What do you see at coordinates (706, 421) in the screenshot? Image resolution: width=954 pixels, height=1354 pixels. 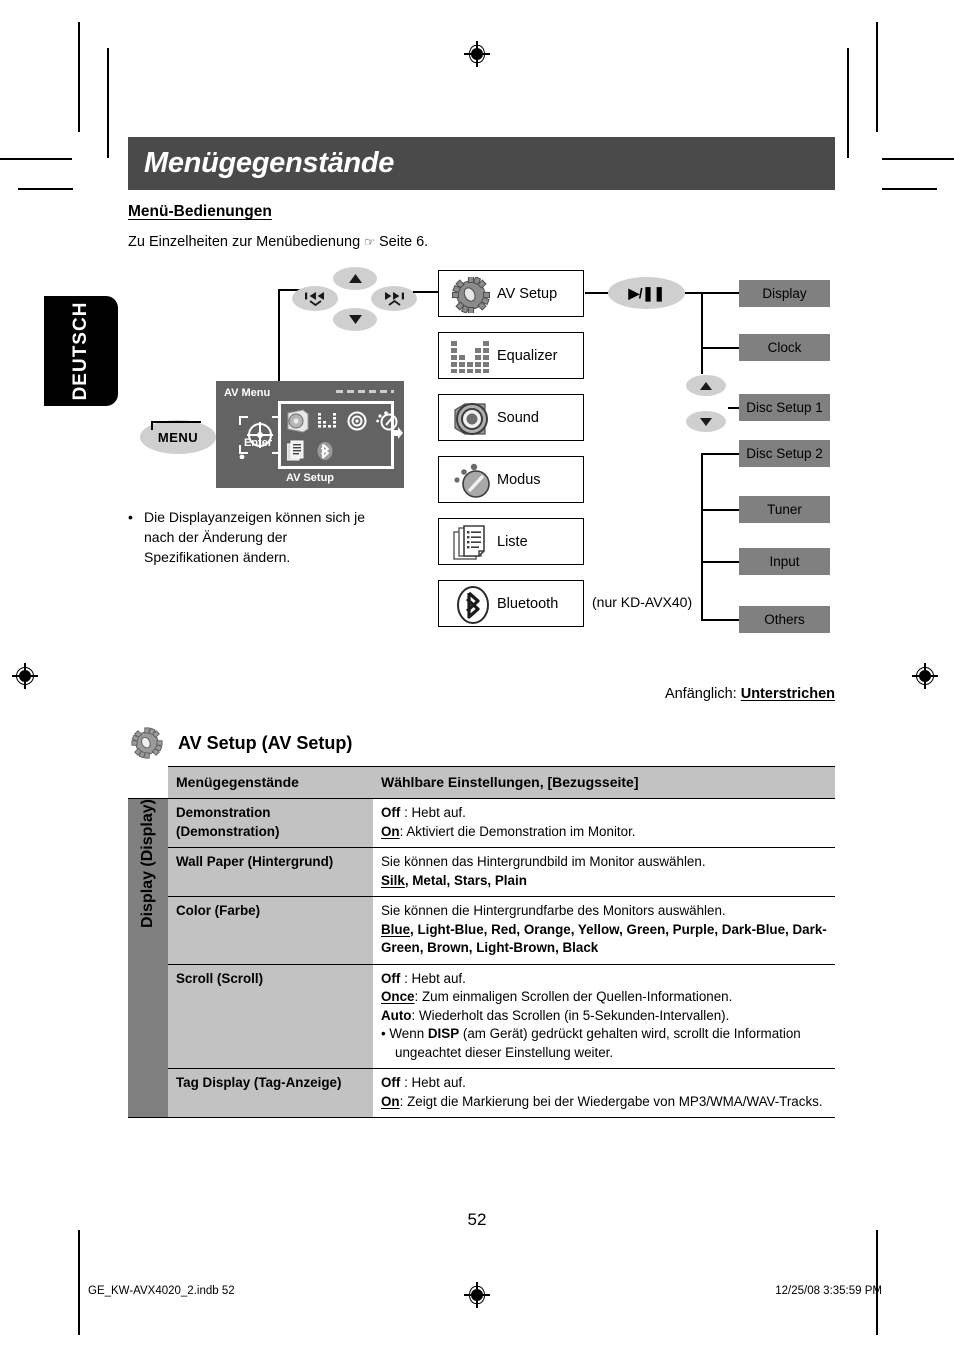 I see `scroll-down-button` at bounding box center [706, 421].